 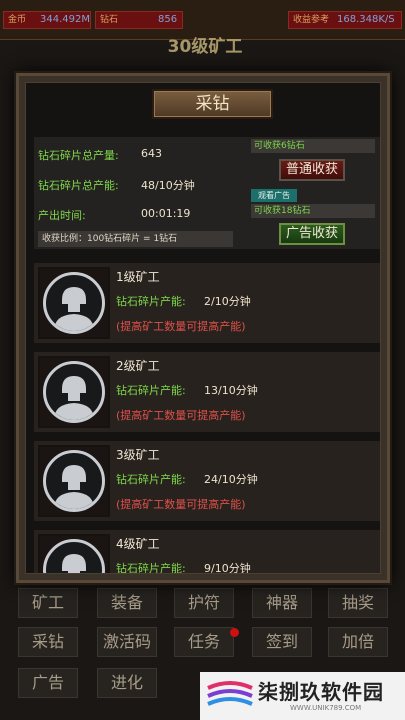 I want to click on total-capacity-label: 钻石碎片总产能:, so click(x=78, y=185).